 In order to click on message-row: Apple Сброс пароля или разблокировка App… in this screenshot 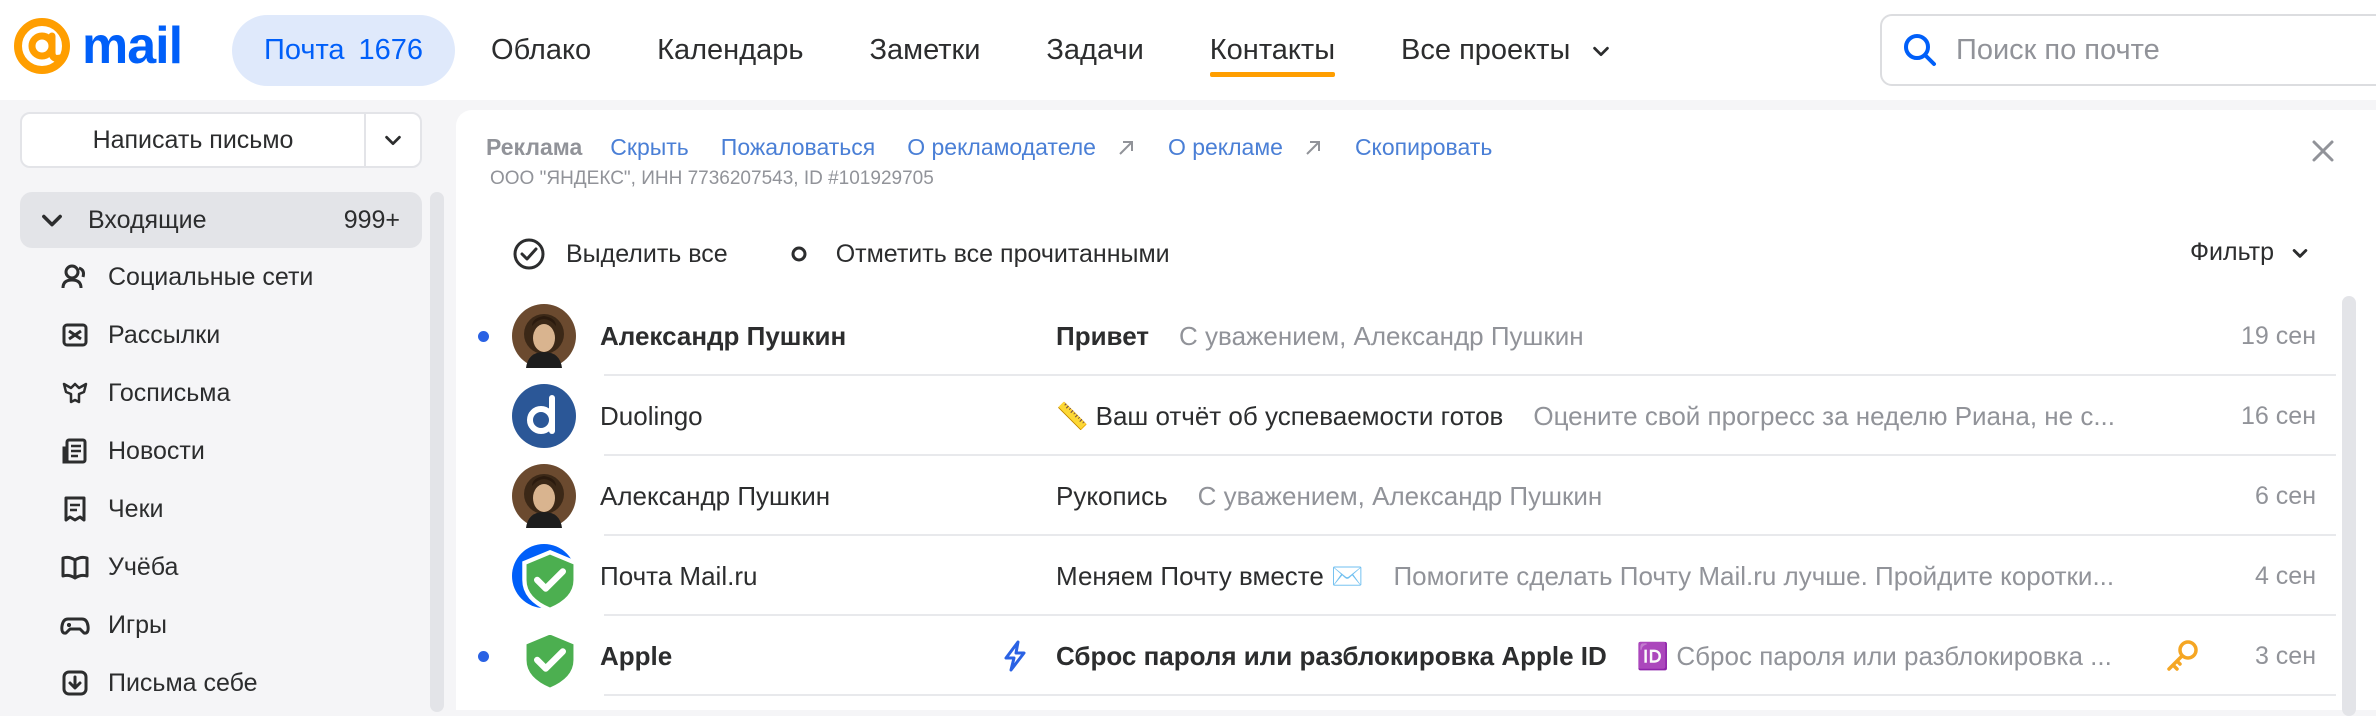, I will do `click(1396, 656)`.